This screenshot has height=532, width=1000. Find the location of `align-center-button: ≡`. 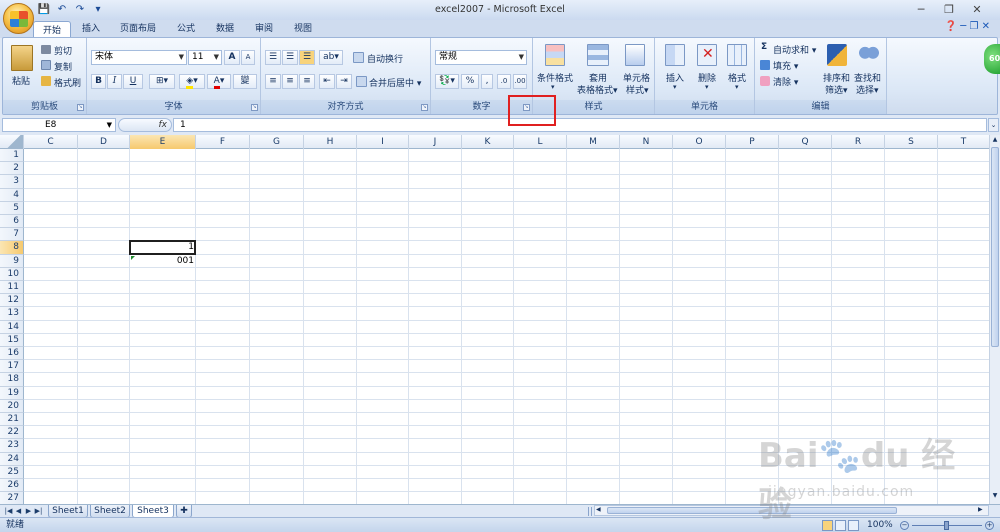

align-center-button: ≡ is located at coordinates (290, 81).